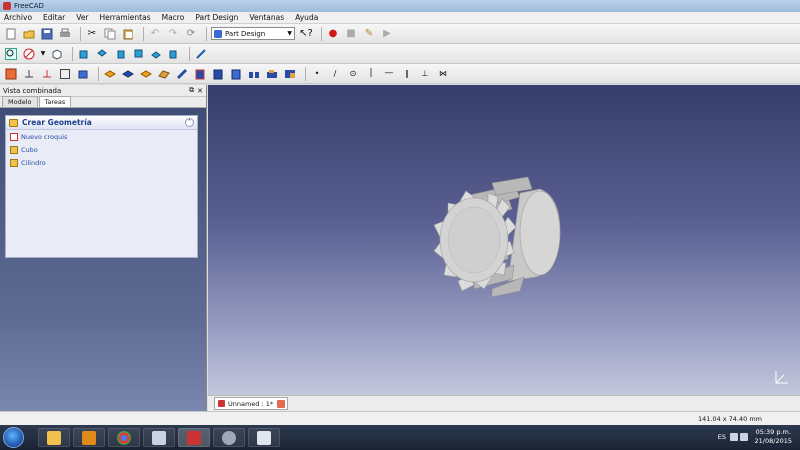 The width and height of the screenshot is (800, 450). What do you see at coordinates (156, 54) in the screenshot?
I see `view-bottom-icon` at bounding box center [156, 54].